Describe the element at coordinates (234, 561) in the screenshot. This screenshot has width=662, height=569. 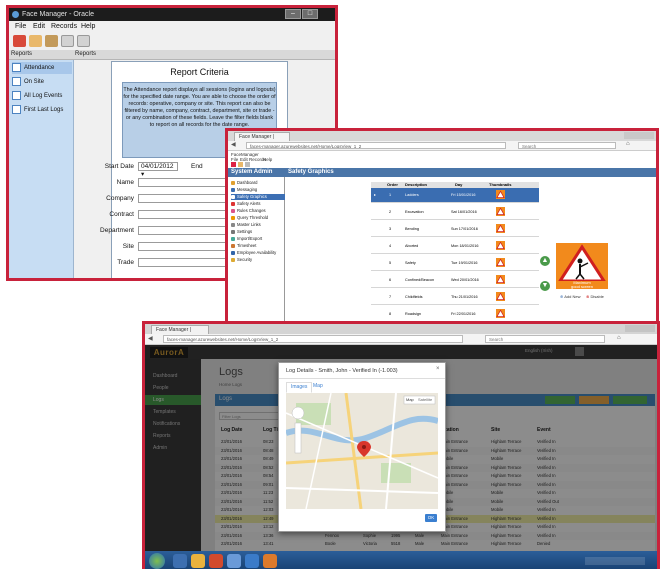
I see `app-taskbar-icon` at that location.